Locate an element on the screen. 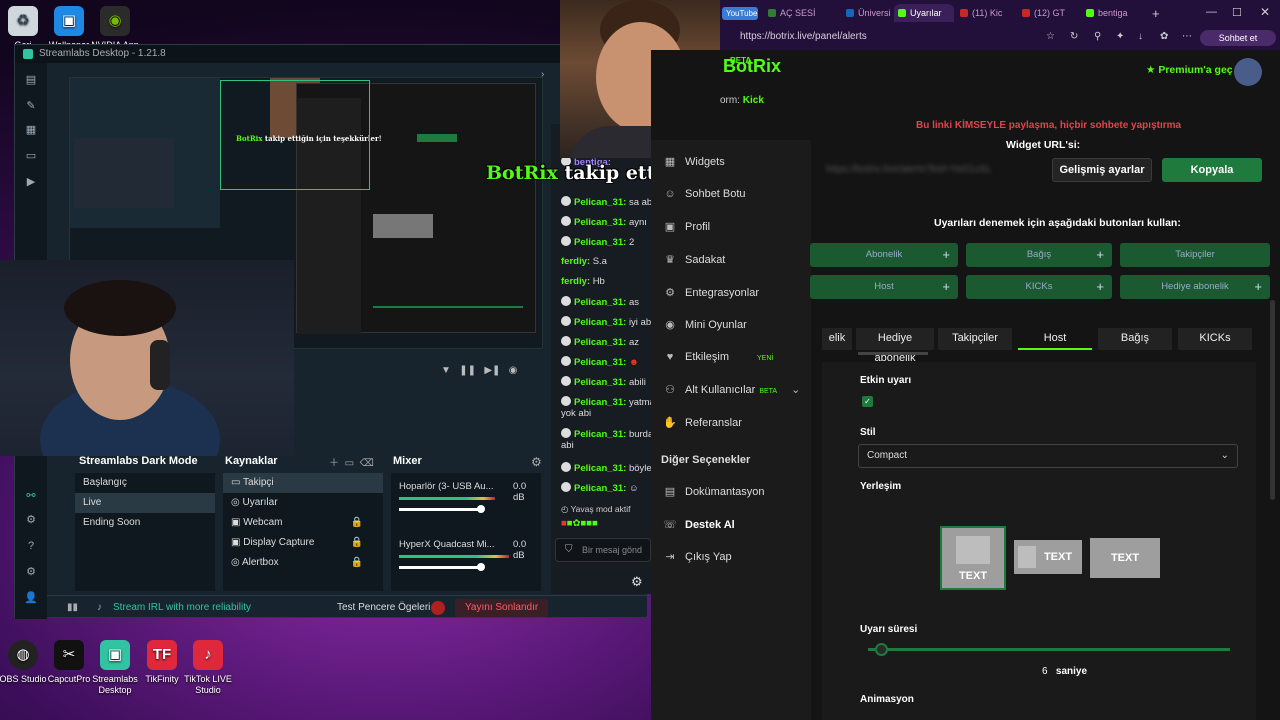  test-kicks-button: KICKs + is located at coordinates (1039, 287).